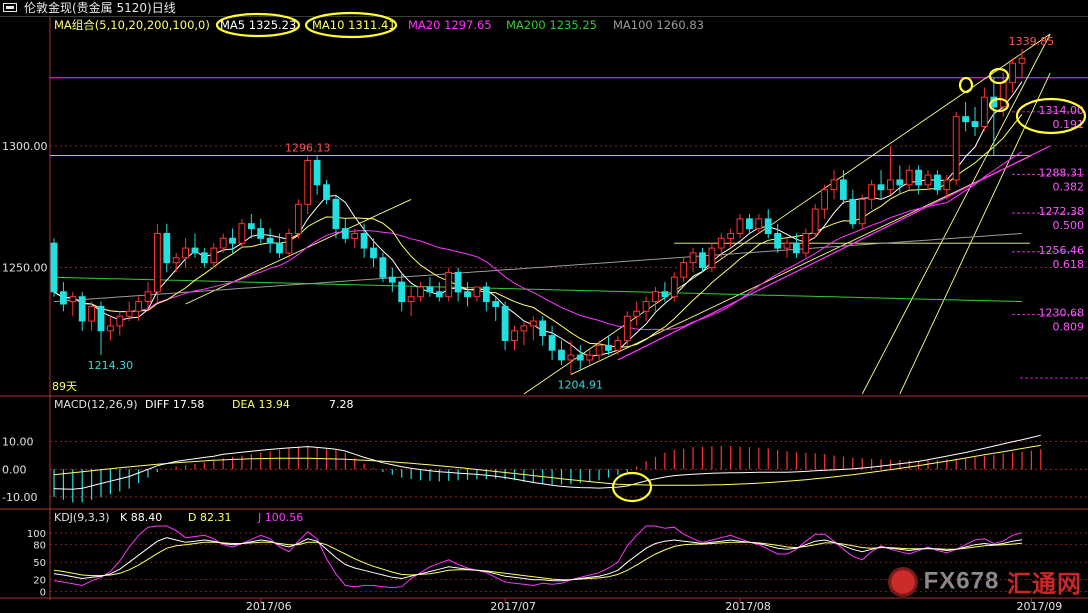  Describe the element at coordinates (39, 563) in the screenshot. I see `kdj-axis-label: 50` at that location.